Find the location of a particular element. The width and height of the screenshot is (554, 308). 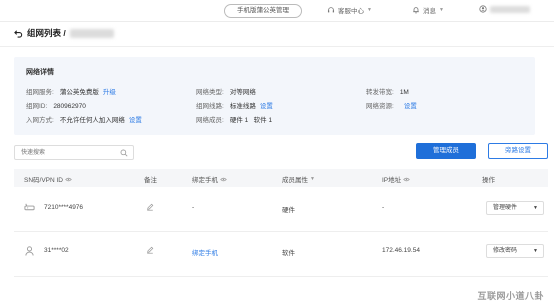

change-password-select: 修改密码 ▼ is located at coordinates (515, 251).